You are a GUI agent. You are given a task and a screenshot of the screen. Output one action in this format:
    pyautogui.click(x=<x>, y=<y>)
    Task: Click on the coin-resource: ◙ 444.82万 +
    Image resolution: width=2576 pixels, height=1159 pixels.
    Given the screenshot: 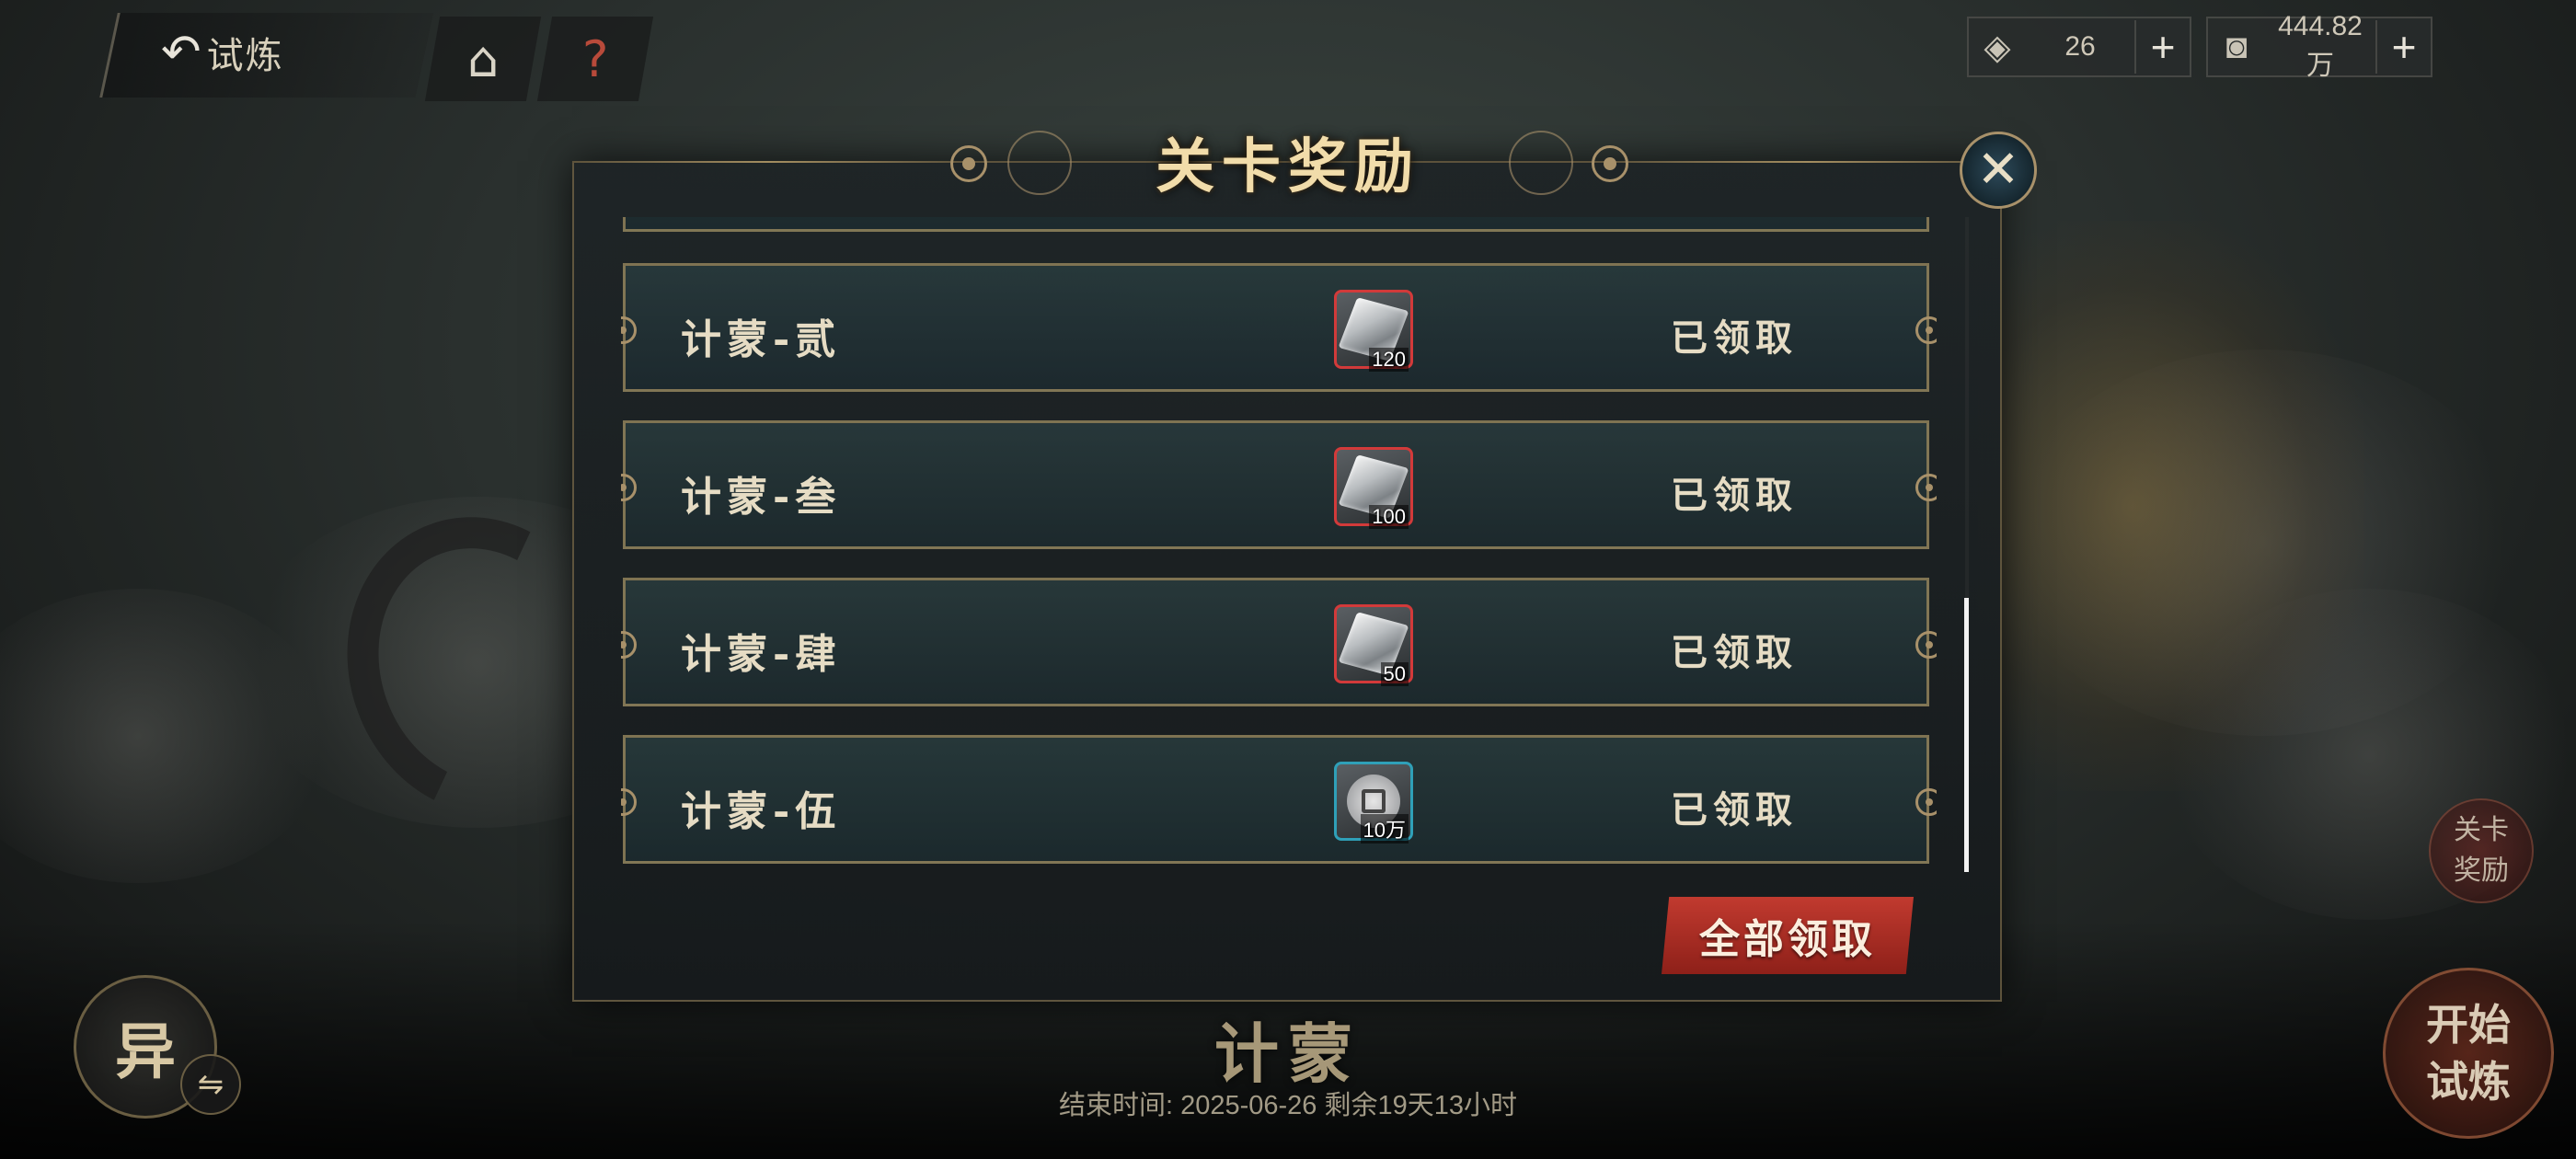 What is the action you would take?
    pyautogui.click(x=2319, y=46)
    